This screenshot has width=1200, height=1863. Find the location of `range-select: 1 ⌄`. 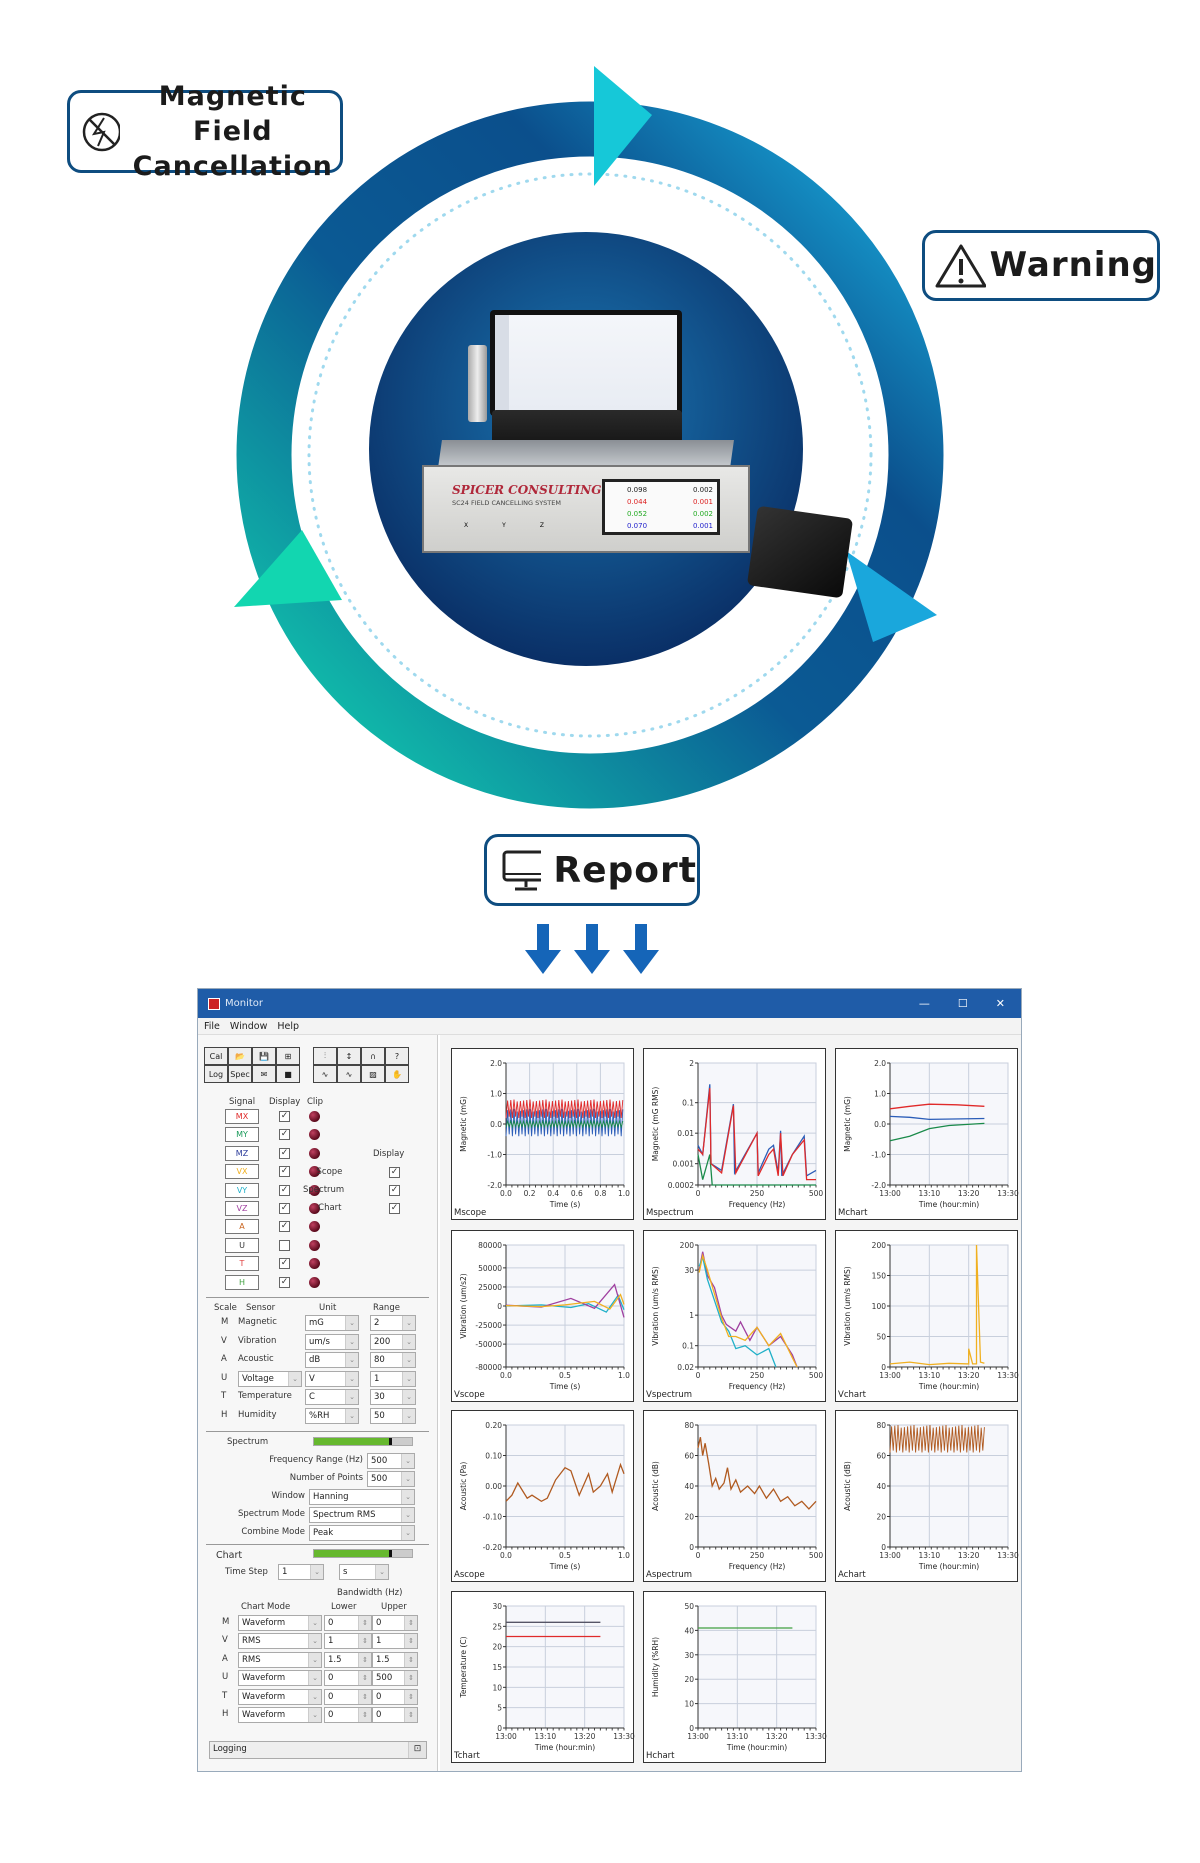

range-select: 1 ⌄ is located at coordinates (393, 1378).